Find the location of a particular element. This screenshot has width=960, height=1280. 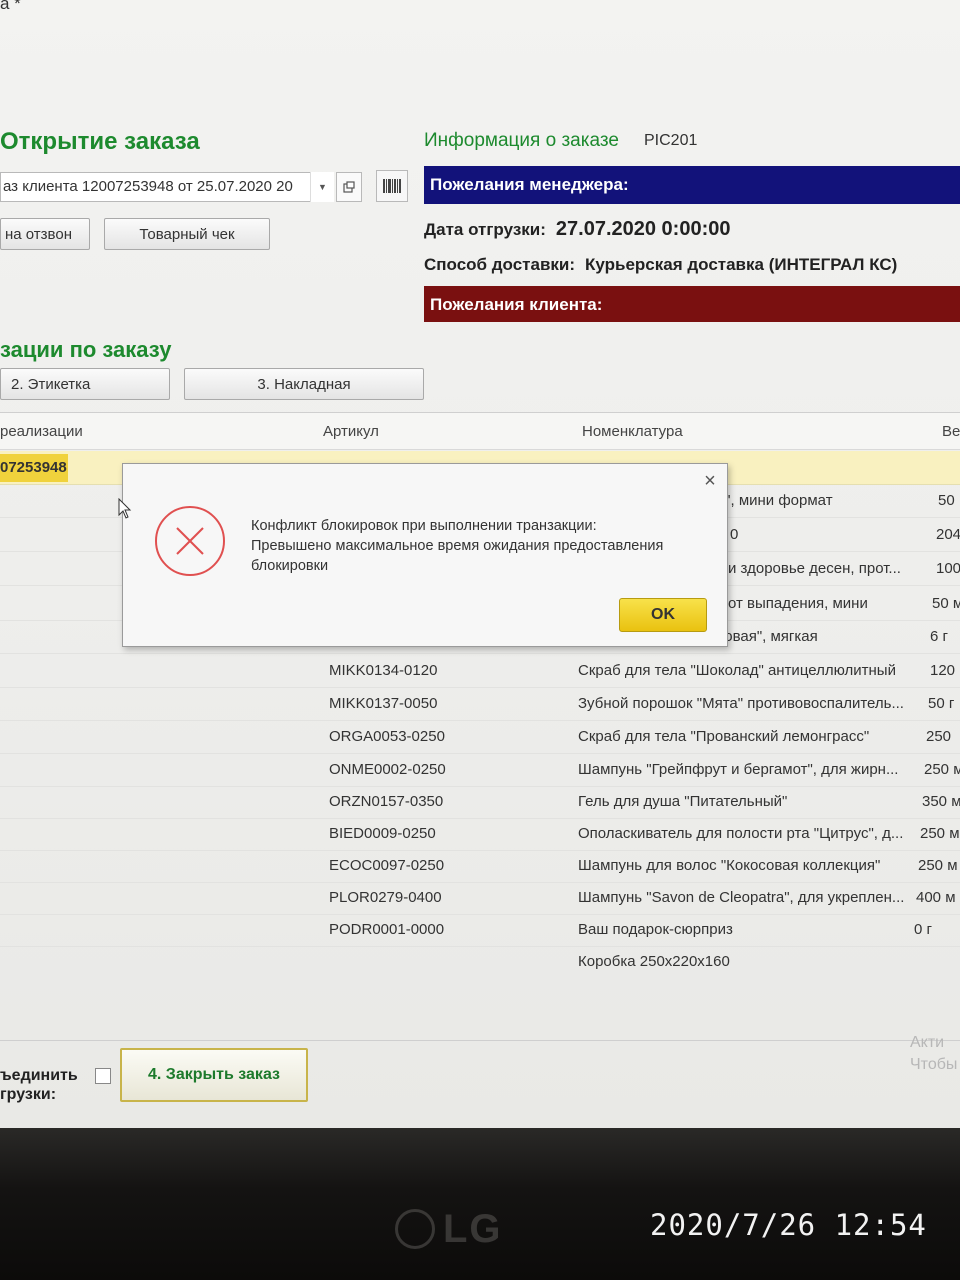

row-nomenclature: от выпадения, мини is located at coordinates (798, 603).